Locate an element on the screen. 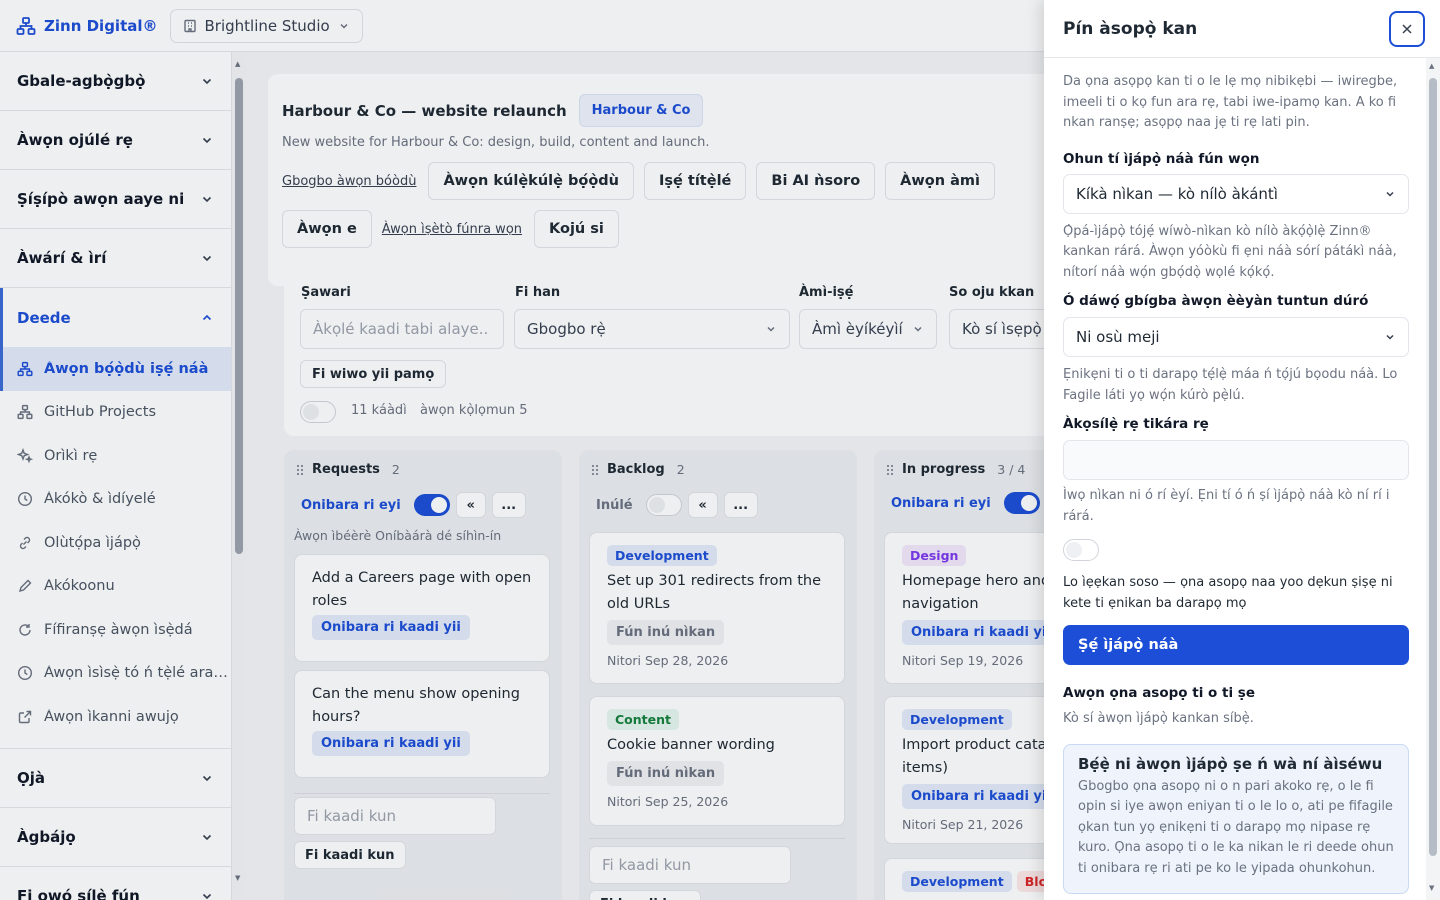  create-link-button: Ṣẹ́ ìjápọ̀ náà is located at coordinates (1236, 645).